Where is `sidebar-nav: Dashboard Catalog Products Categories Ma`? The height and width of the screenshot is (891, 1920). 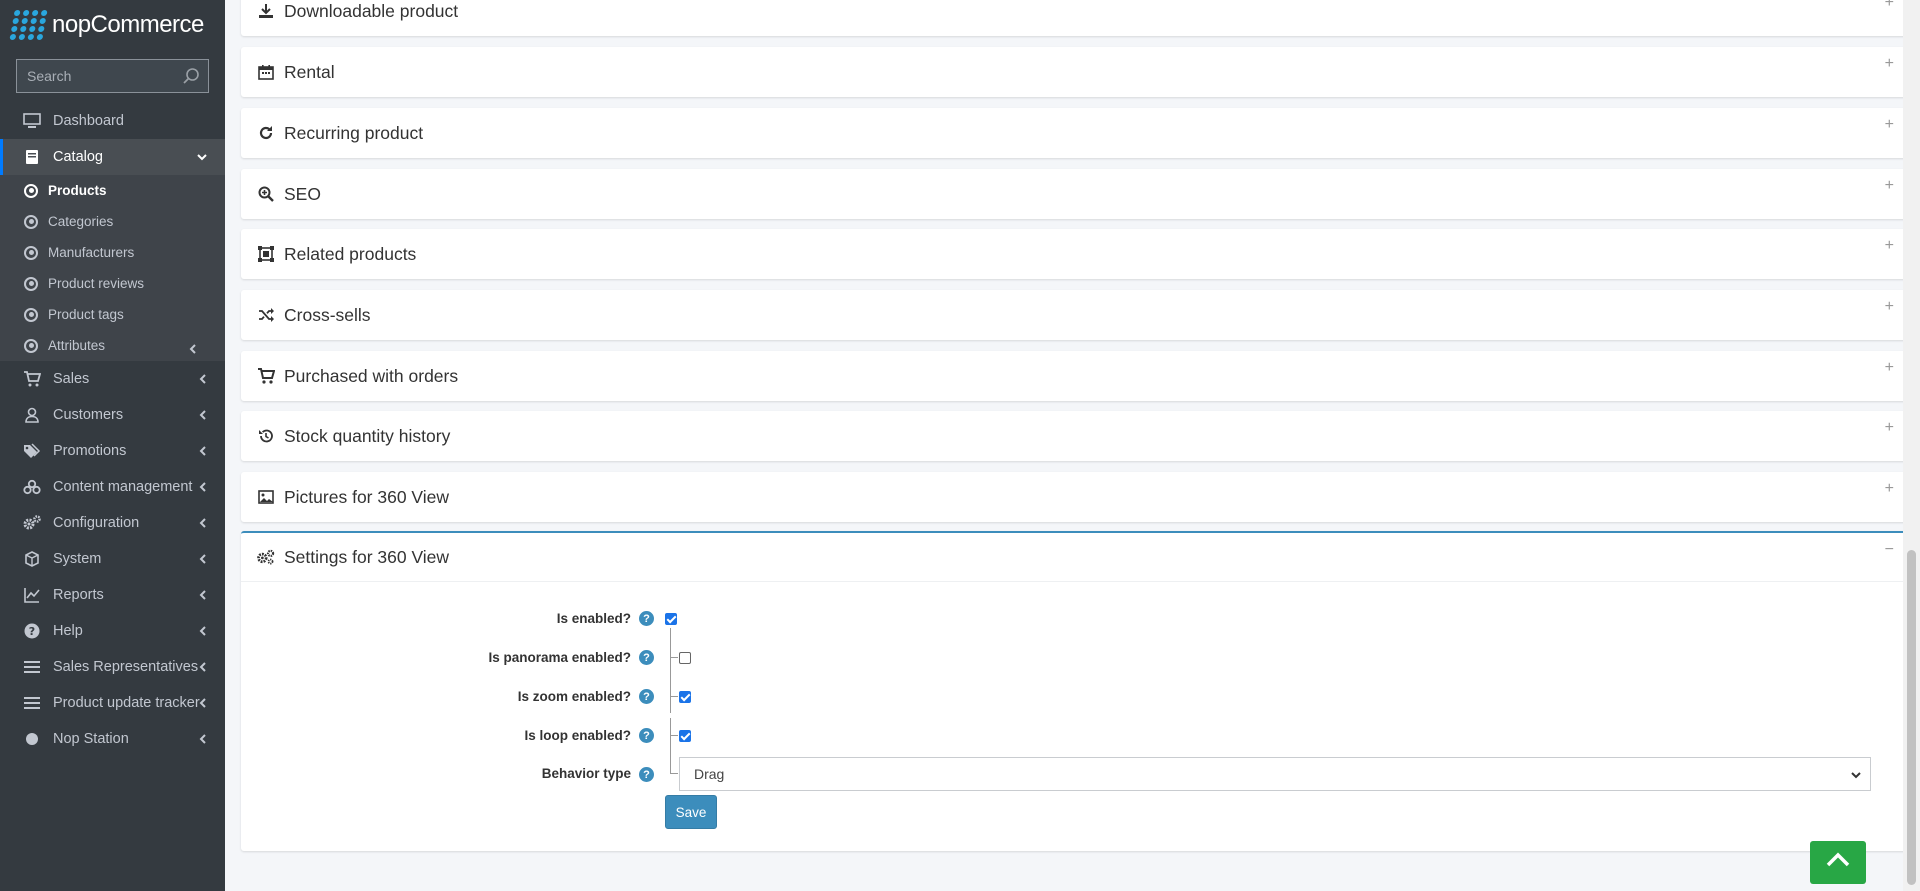
sidebar-nav: Dashboard Catalog Products Categories Ma is located at coordinates (112, 430).